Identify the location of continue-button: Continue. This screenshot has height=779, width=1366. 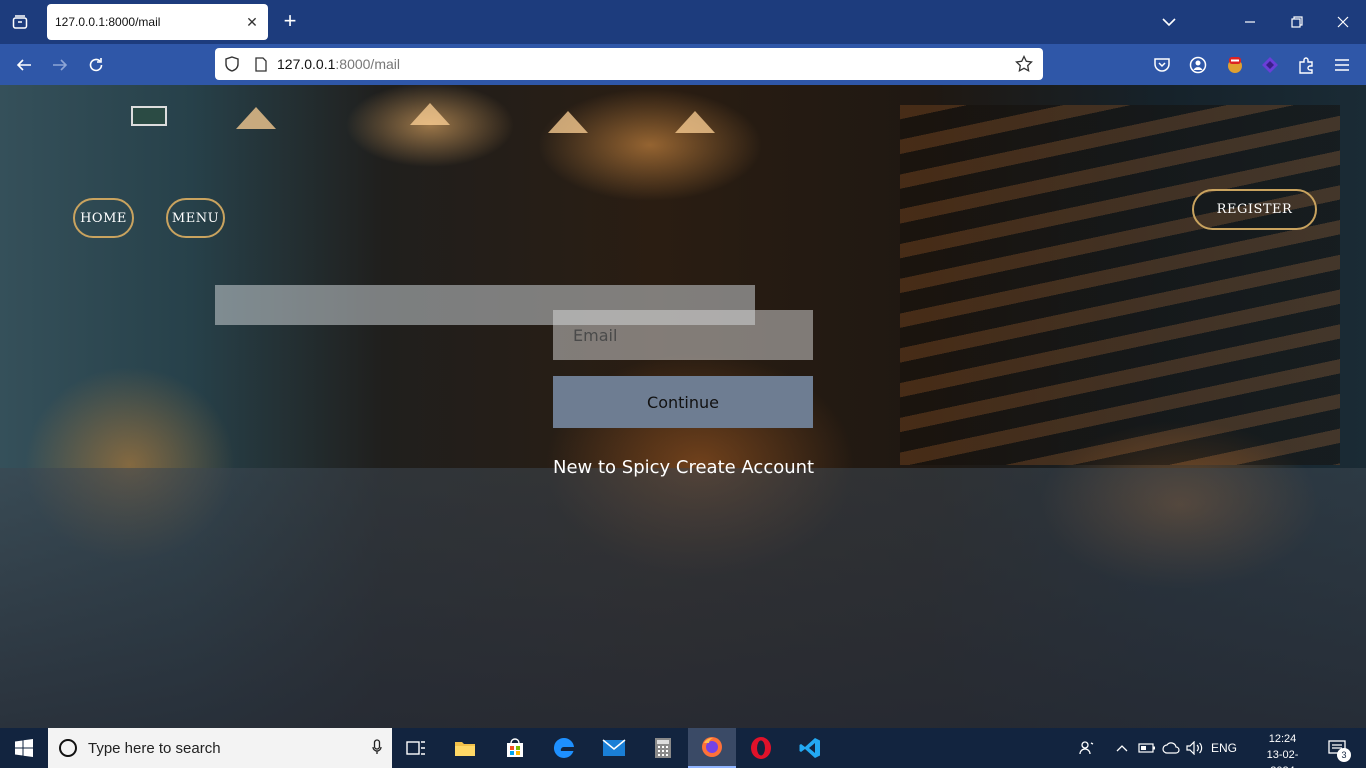
(683, 402).